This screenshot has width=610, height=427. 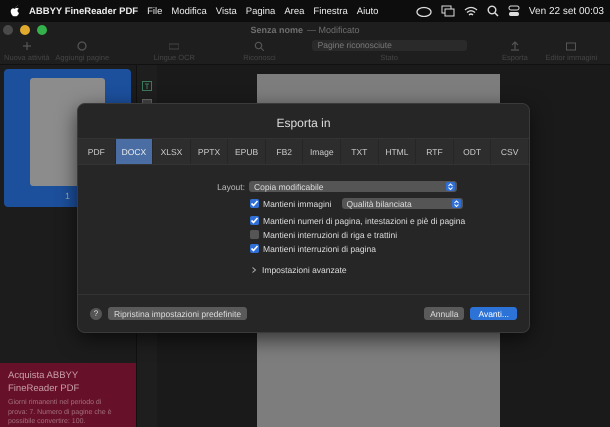 What do you see at coordinates (178, 313) in the screenshot?
I see `reset-button: Ripristina impostazioni predefinite` at bounding box center [178, 313].